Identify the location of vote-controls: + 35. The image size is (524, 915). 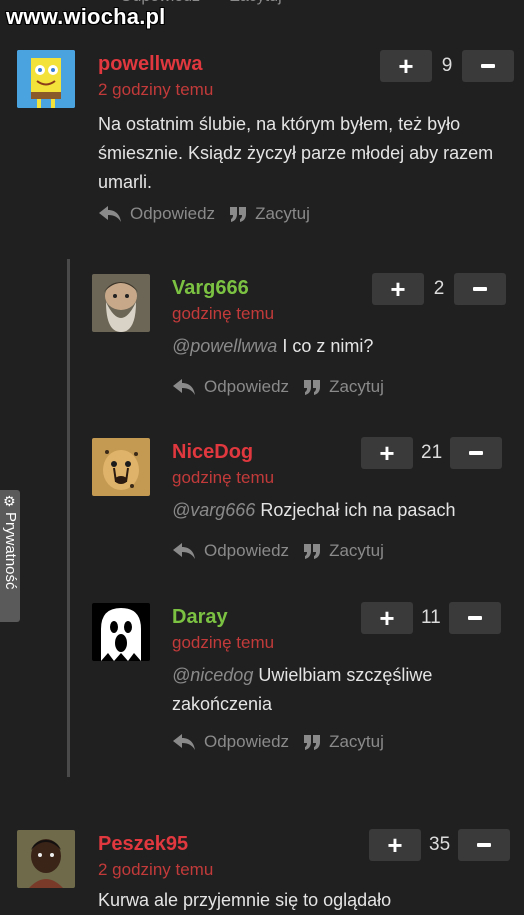
(440, 845).